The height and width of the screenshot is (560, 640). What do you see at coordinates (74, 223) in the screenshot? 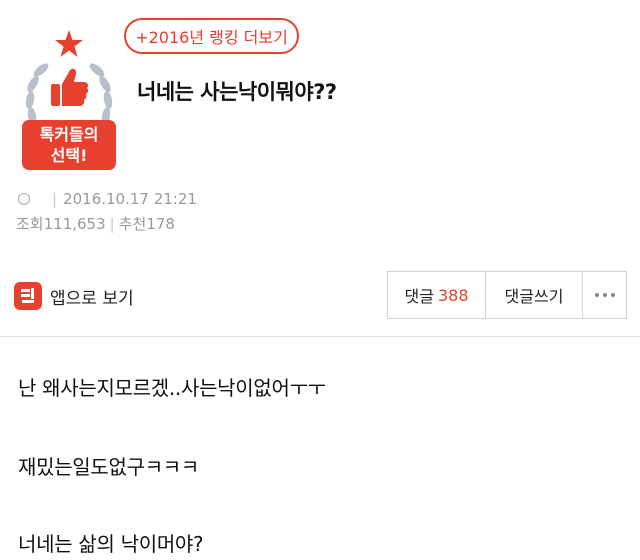
I see `views-count: 111,653` at bounding box center [74, 223].